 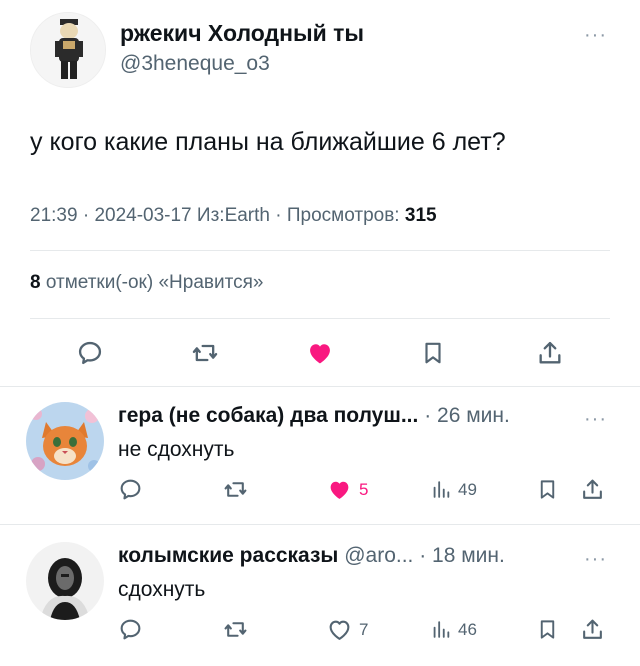 What do you see at coordinates (242, 33) in the screenshot?
I see `author-name: ржекич Холодный ты` at bounding box center [242, 33].